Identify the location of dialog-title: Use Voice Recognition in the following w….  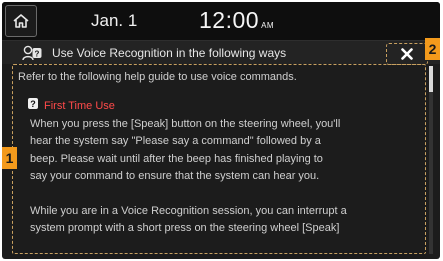
(169, 53).